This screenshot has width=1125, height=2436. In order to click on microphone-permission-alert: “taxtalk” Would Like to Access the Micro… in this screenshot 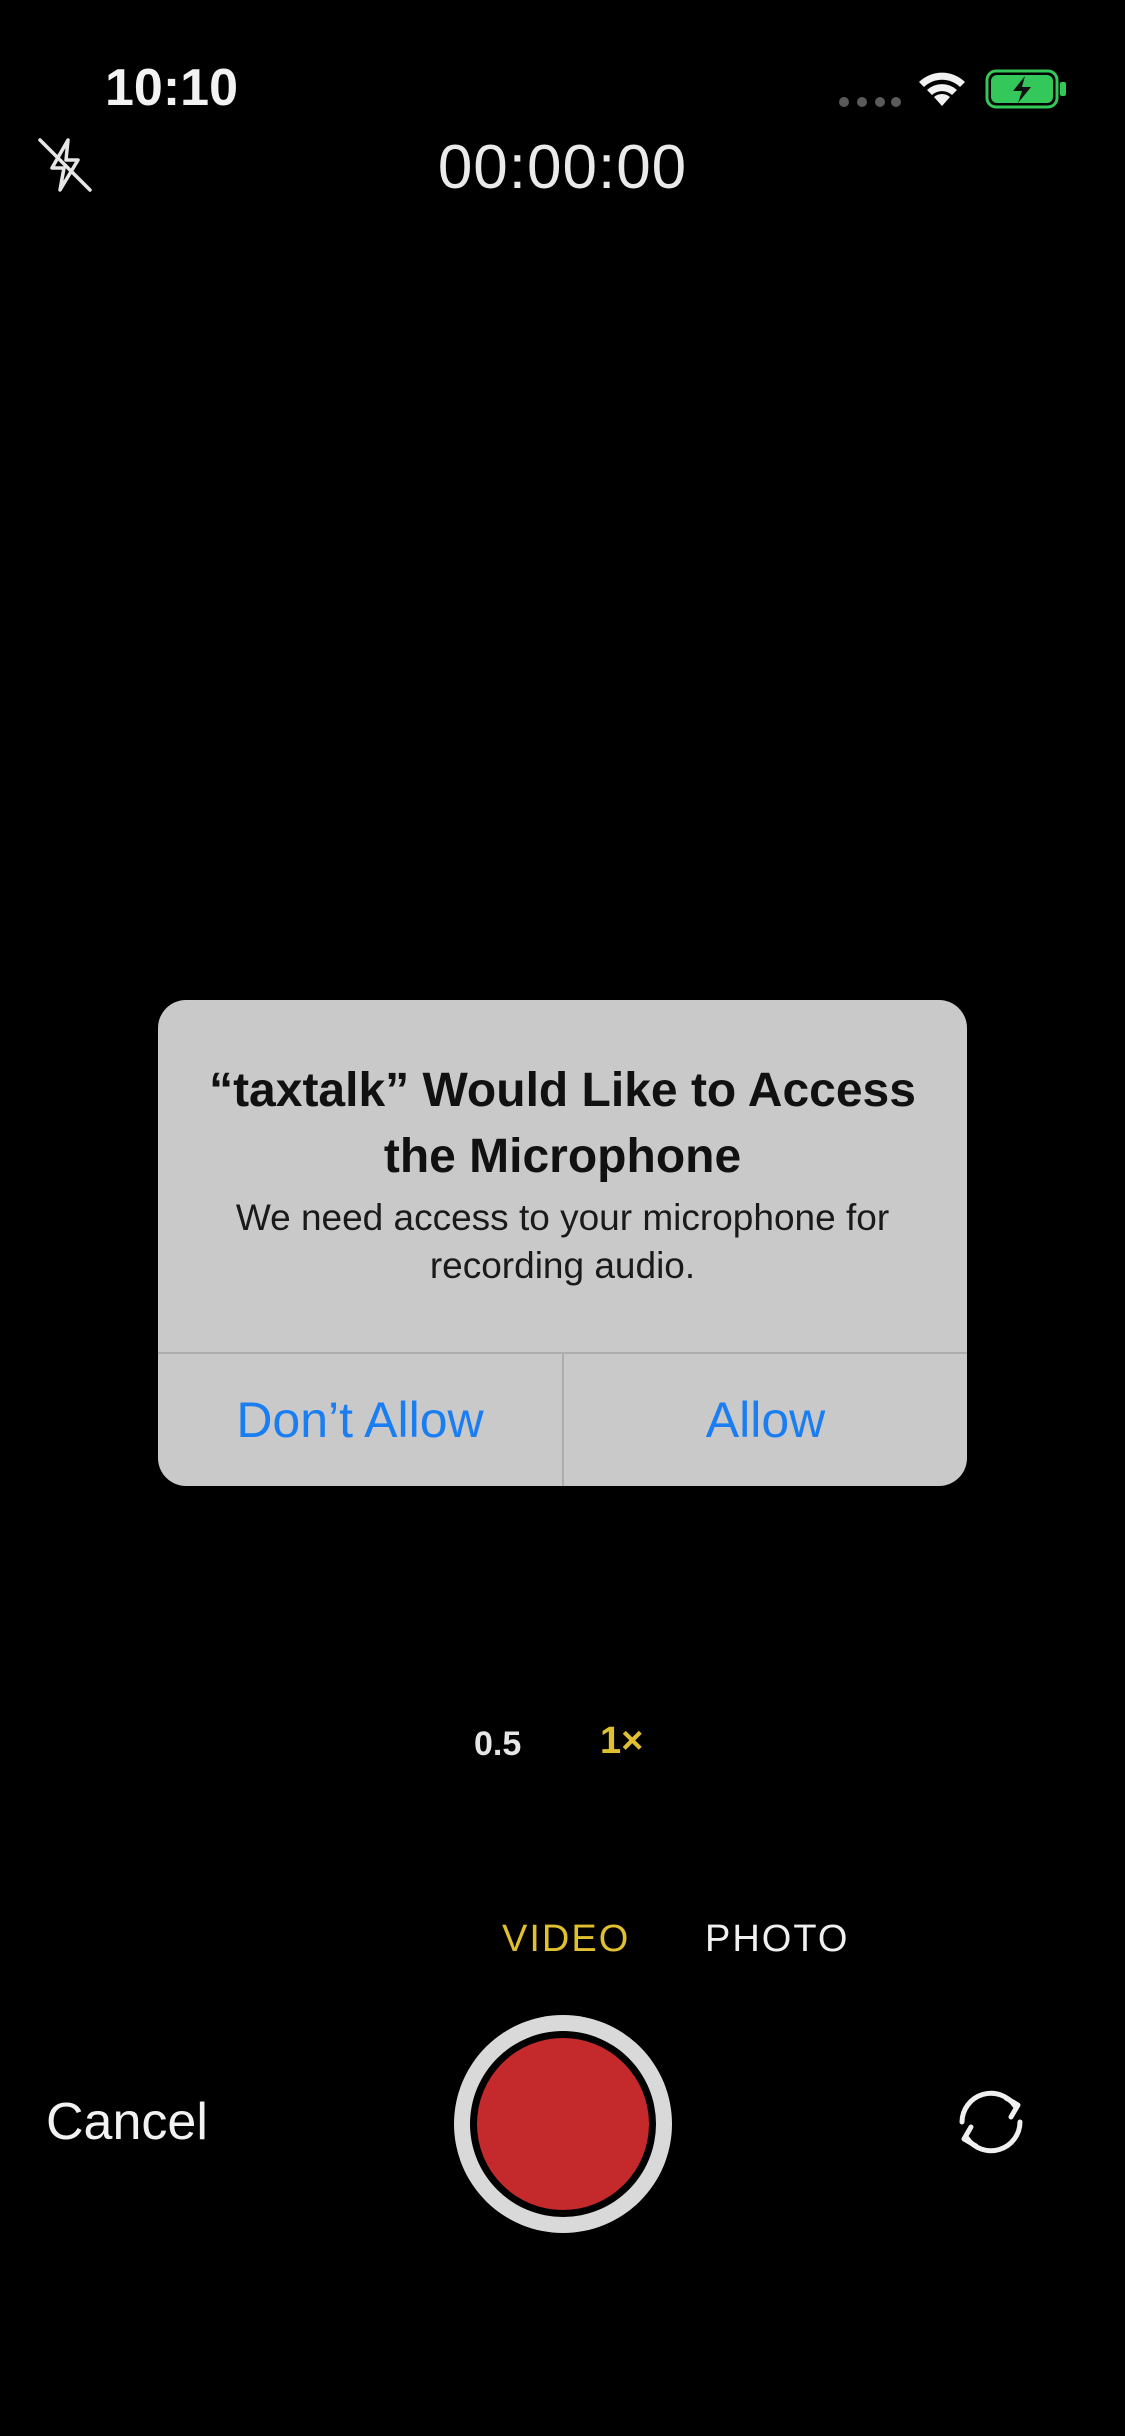, I will do `click(562, 1243)`.